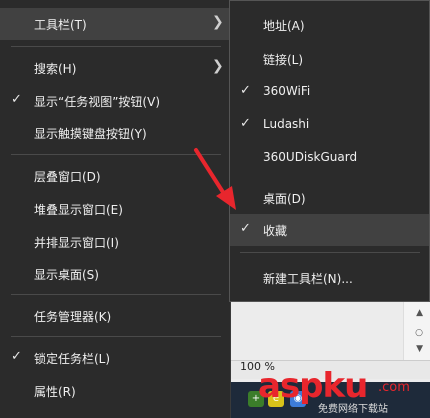 This screenshot has width=430, height=418. I want to click on menu-item-label: 搜索(H), so click(55, 69).